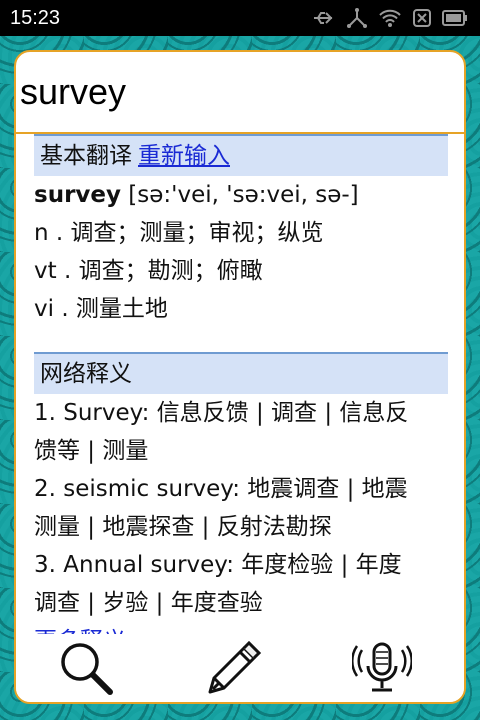  I want to click on web-definition-line: 馈等 | 测量, so click(91, 451).